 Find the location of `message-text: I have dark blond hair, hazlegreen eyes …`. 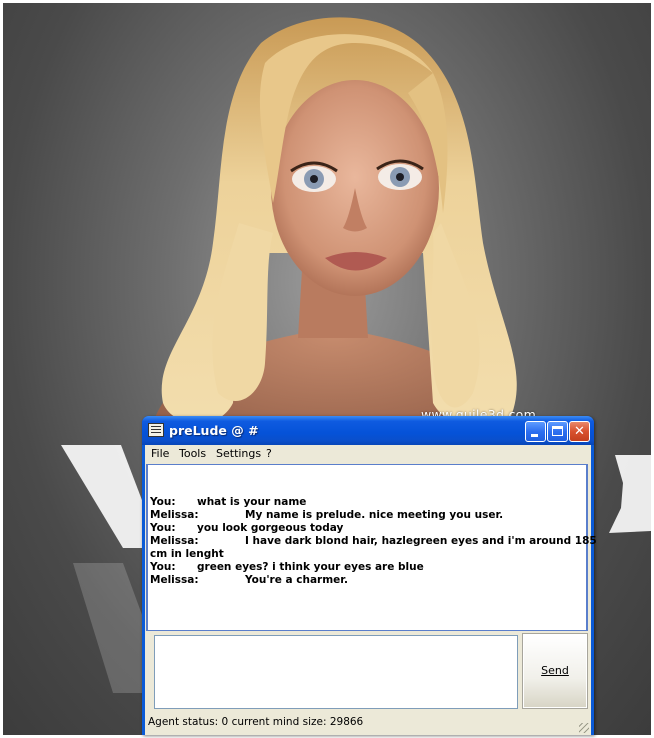

message-text: I have dark blond hair, hazlegreen eyes … is located at coordinates (421, 541).